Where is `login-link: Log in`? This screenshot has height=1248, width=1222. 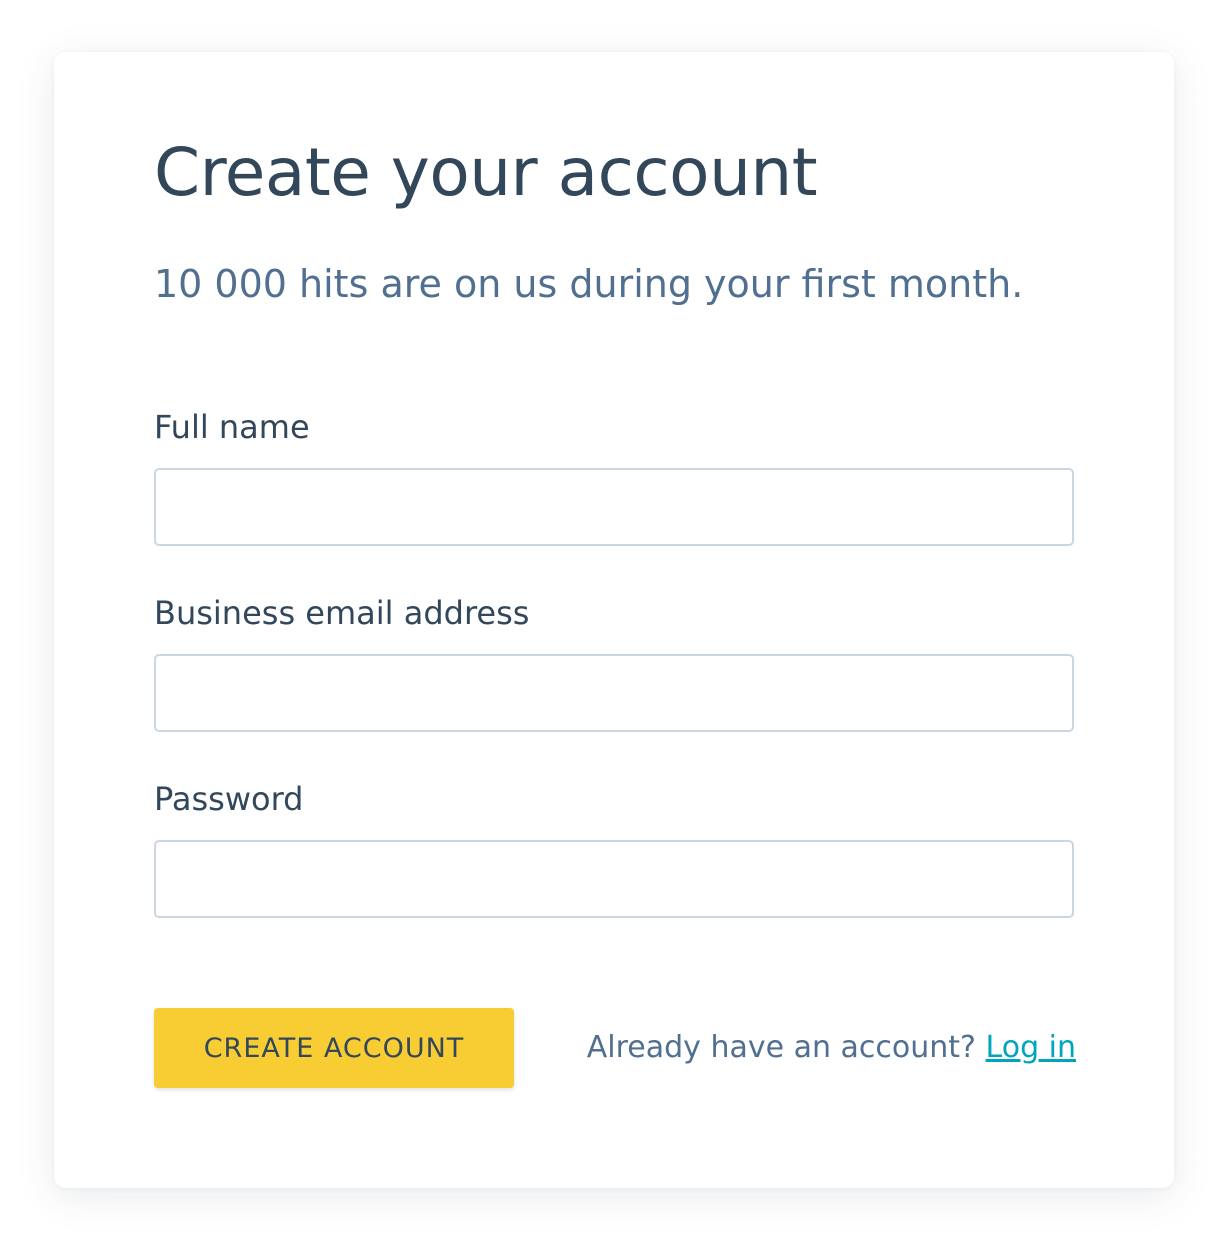
login-link: Log in is located at coordinates (1031, 1047).